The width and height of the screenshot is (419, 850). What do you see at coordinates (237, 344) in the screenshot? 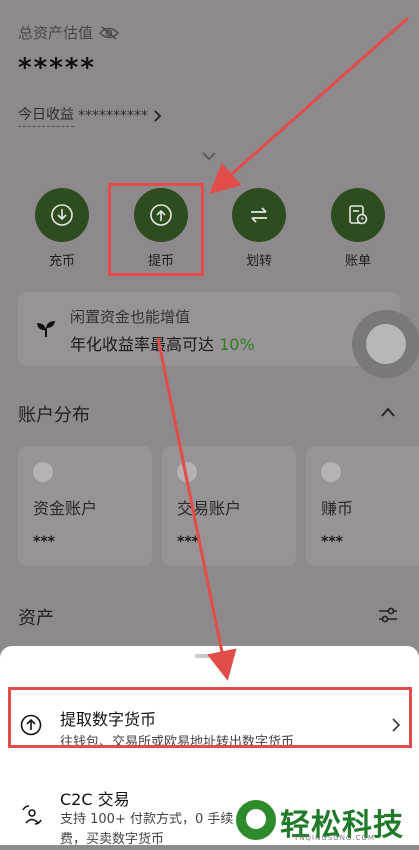
I see `promo-rate: 10%` at bounding box center [237, 344].